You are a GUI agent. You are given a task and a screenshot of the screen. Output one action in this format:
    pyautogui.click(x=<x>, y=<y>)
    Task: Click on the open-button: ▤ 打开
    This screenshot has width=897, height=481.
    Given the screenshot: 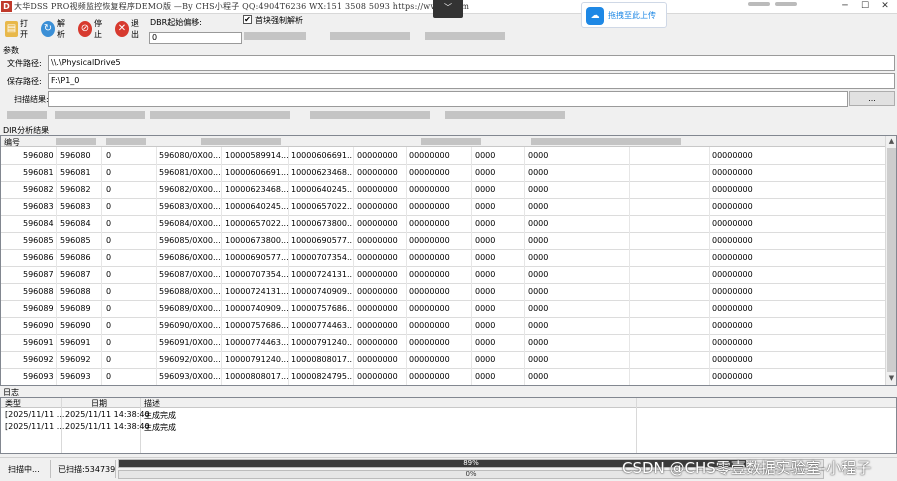 What is the action you would take?
    pyautogui.click(x=19, y=29)
    